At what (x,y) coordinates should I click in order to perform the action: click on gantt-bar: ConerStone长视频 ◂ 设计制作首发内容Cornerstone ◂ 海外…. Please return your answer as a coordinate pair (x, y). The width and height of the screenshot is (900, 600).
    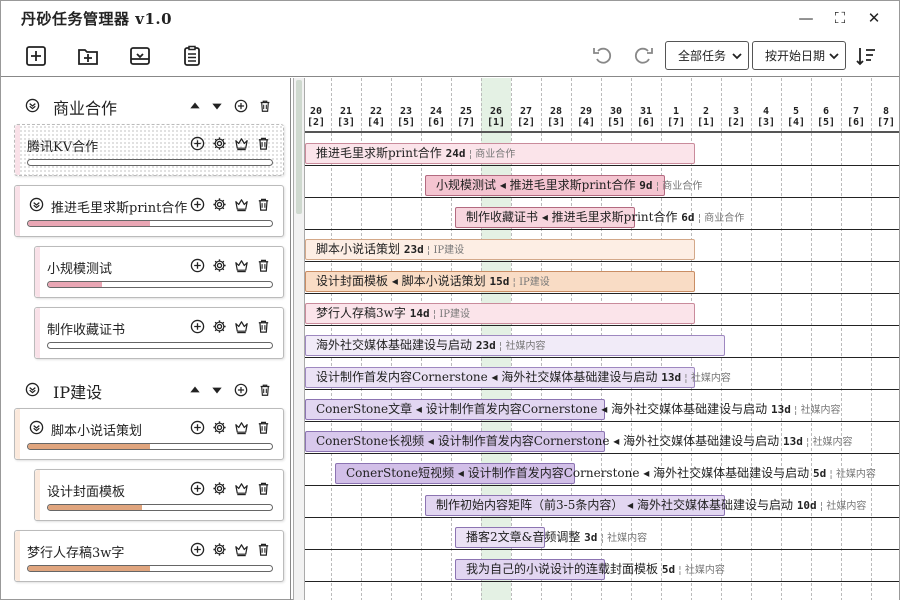
    Looking at the image, I should click on (579, 441).